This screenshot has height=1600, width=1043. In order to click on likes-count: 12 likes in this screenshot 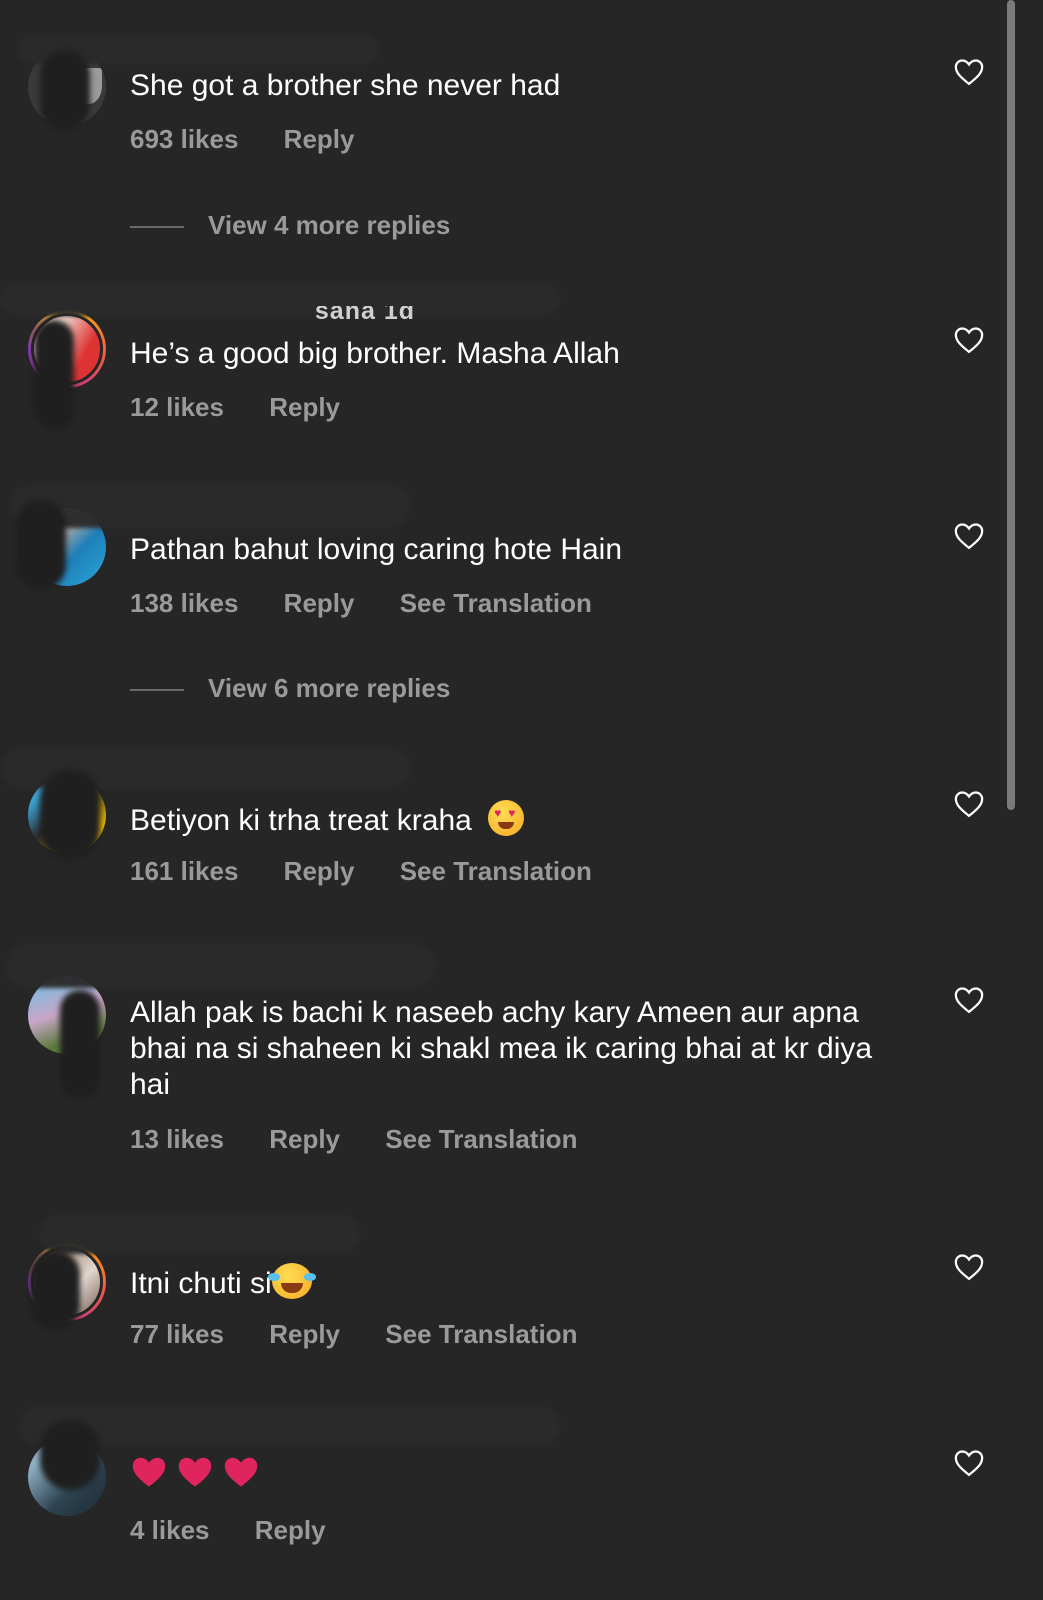, I will do `click(177, 407)`.